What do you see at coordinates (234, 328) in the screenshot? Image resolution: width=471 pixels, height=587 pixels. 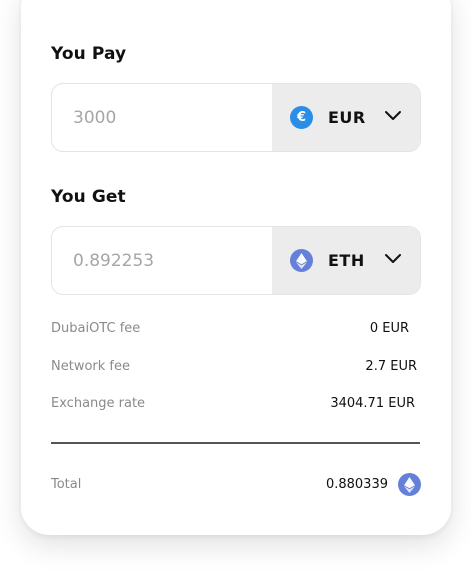 I see `fee-row-dubaiotc: DubaiOTC fee 0 EUR` at bounding box center [234, 328].